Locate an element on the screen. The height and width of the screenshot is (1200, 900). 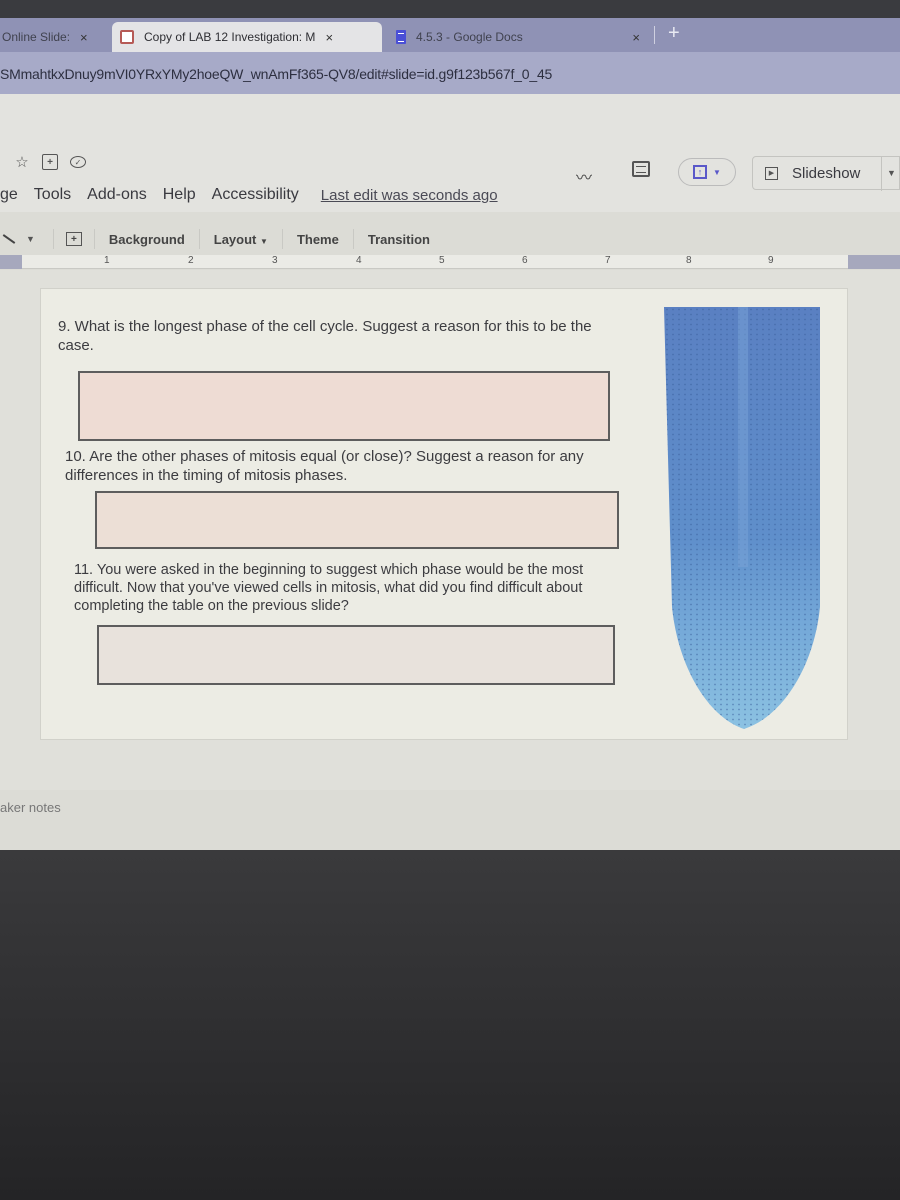
ruler-number: 7 is located at coordinates (608, 260).